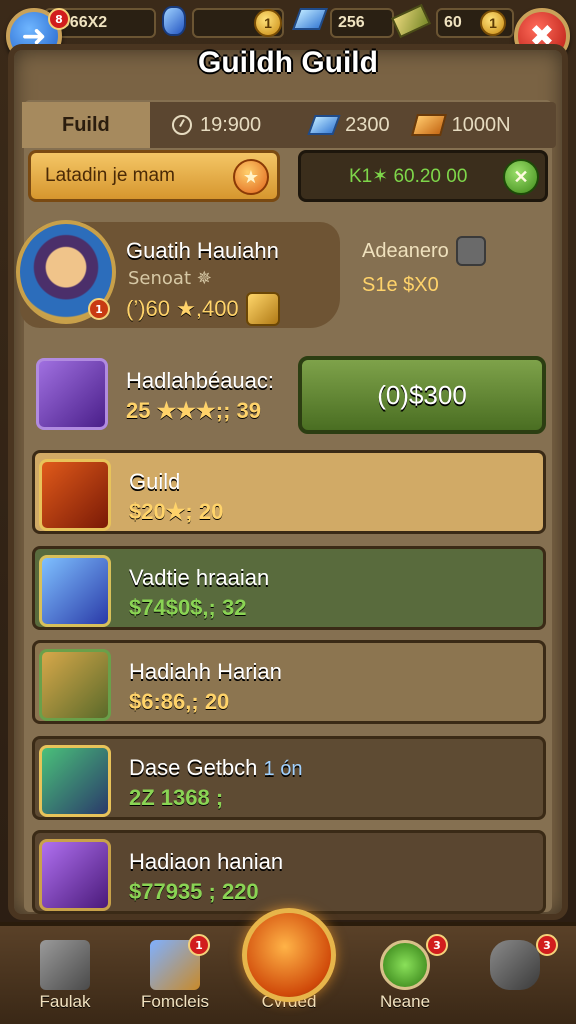  Describe the element at coordinates (231, 124) in the screenshot. I see `timer-value: 19:900` at that location.